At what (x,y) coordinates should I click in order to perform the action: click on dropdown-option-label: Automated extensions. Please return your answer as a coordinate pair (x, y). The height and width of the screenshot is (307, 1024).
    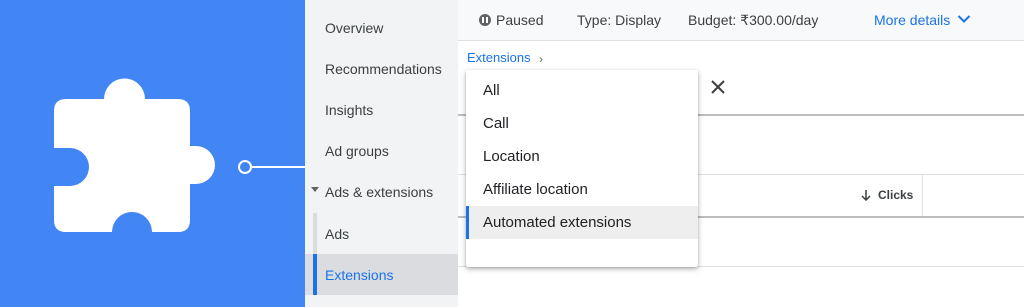
    Looking at the image, I should click on (557, 222).